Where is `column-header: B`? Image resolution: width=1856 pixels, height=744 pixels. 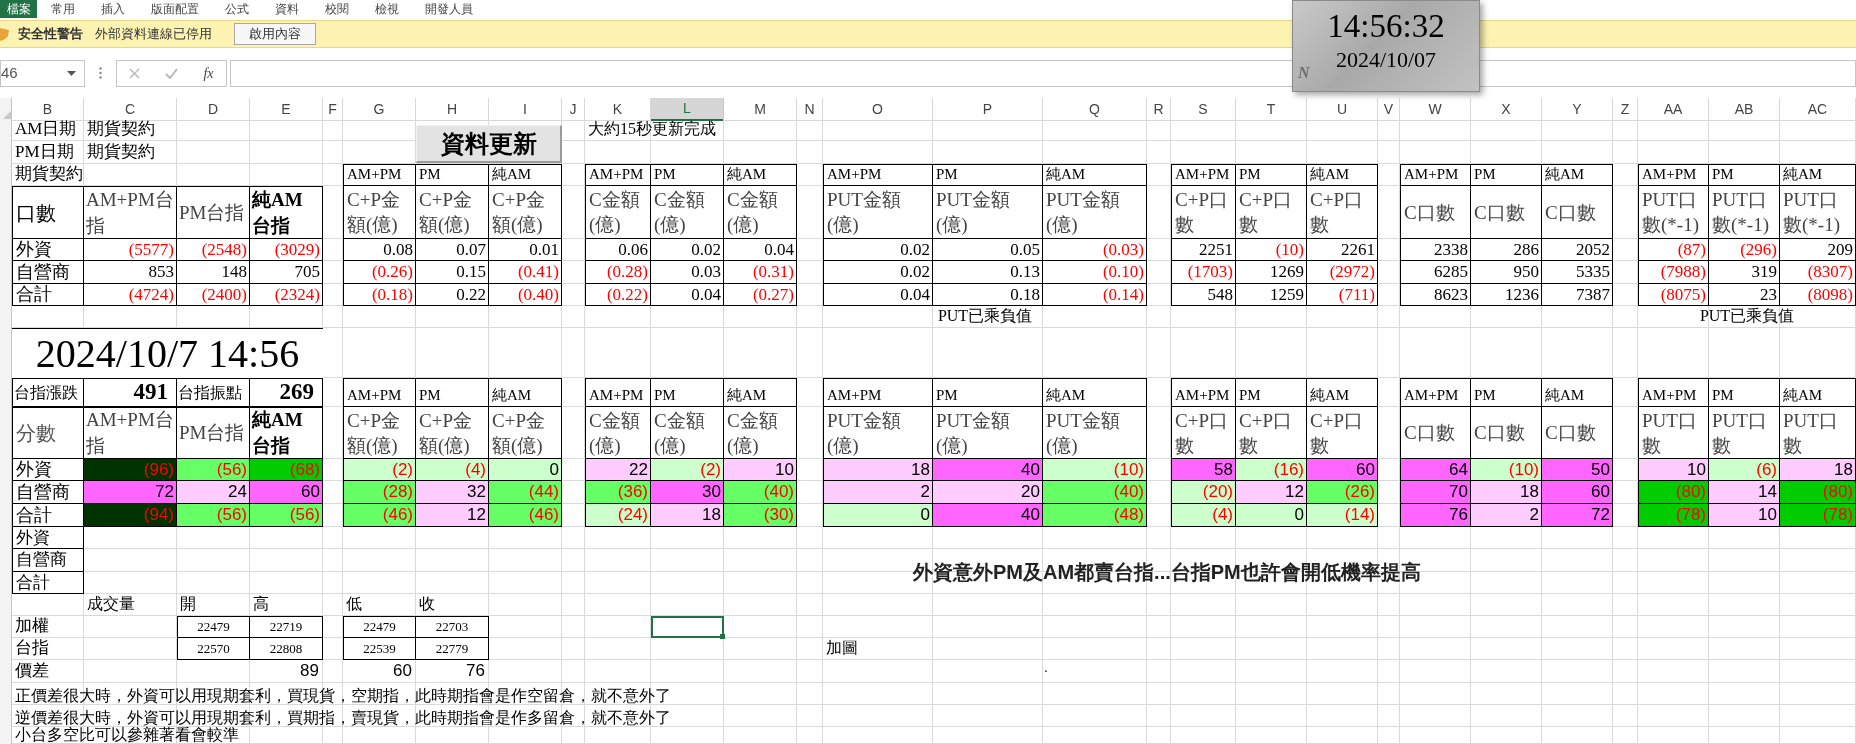
column-header: B is located at coordinates (48, 109).